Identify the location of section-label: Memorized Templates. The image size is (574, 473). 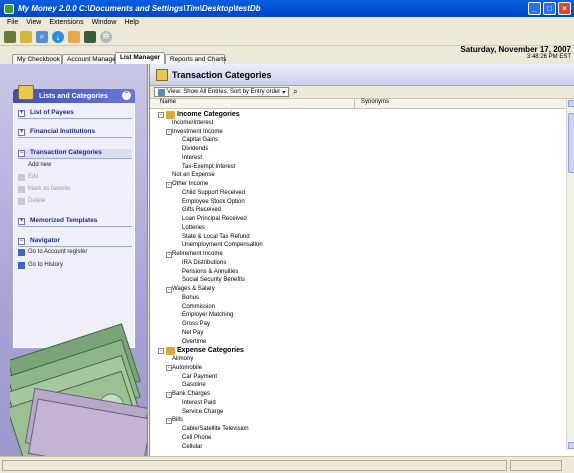
(64, 220).